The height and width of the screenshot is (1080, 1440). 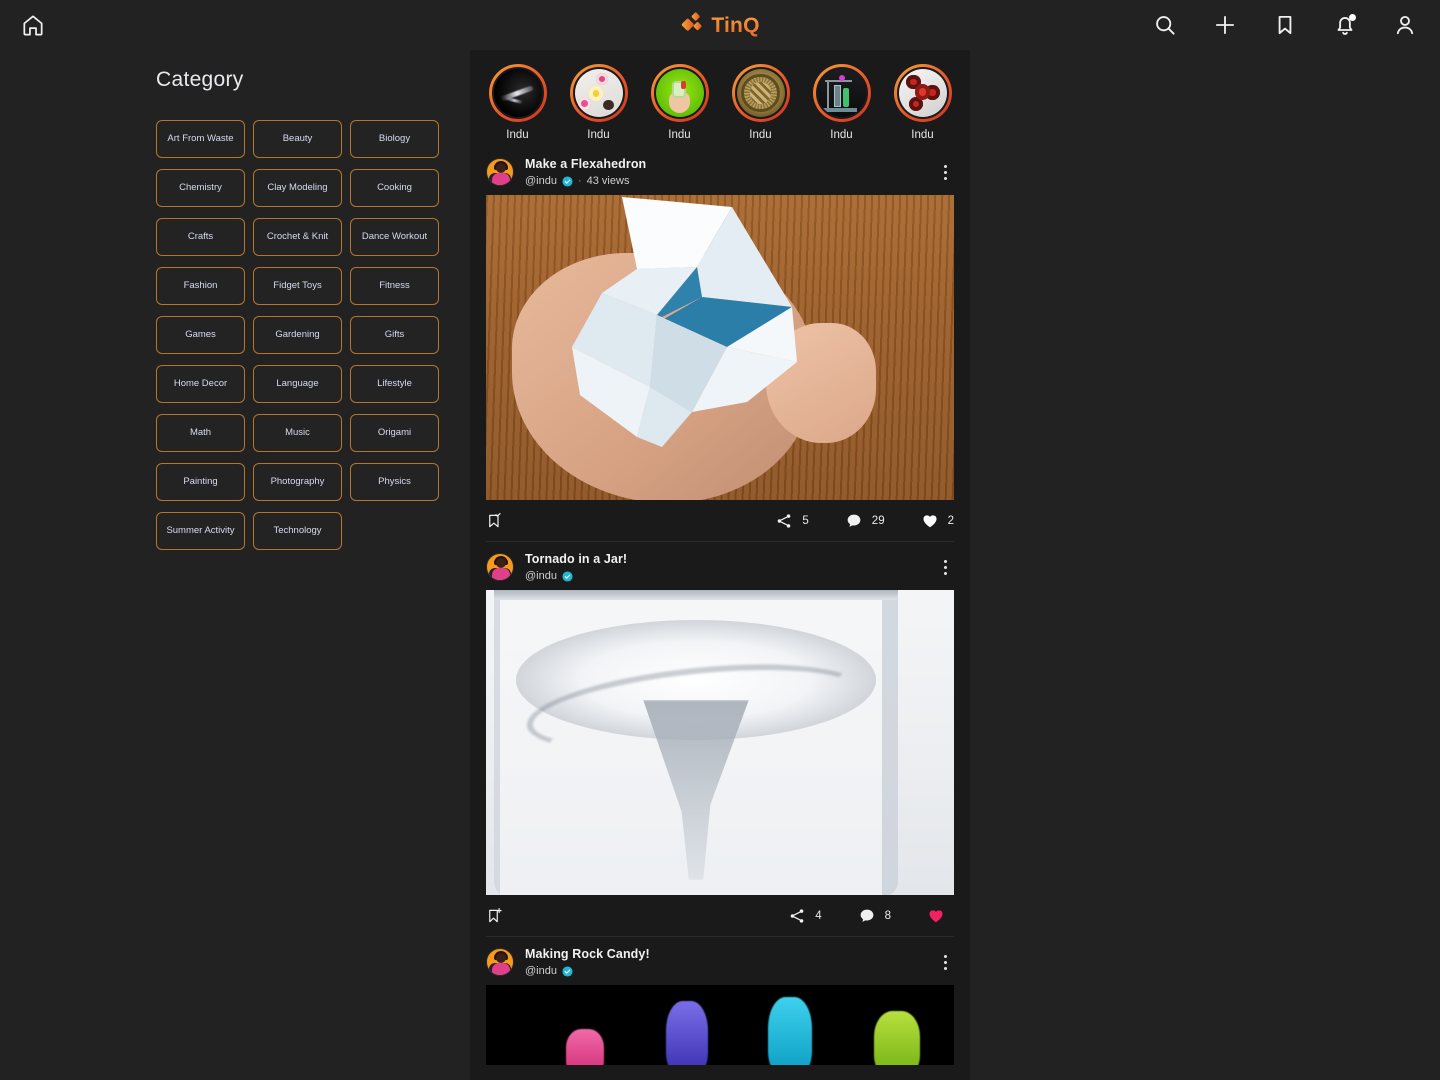 What do you see at coordinates (760, 135) in the screenshot?
I see `story-label: Indu` at bounding box center [760, 135].